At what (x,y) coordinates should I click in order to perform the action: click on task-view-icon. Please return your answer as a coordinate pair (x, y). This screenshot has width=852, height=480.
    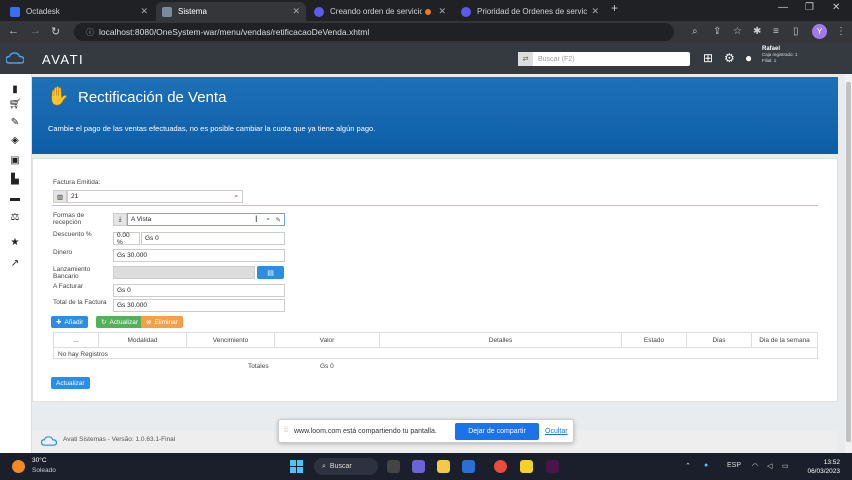
    Looking at the image, I should click on (393, 466).